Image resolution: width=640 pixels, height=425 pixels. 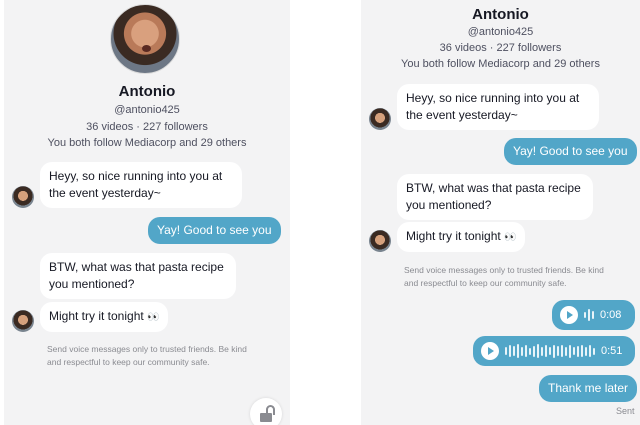 I want to click on voice-duration: 0:51, so click(x=612, y=351).